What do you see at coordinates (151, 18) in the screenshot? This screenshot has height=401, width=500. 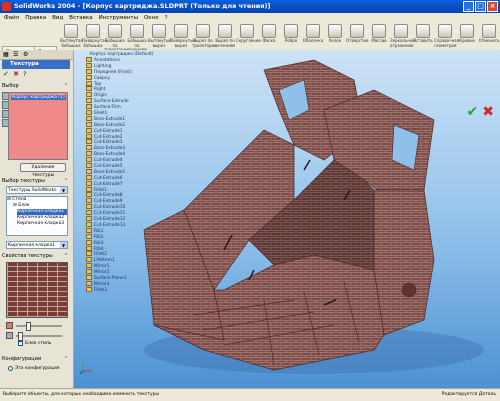 I see `menu-window: Окно` at bounding box center [151, 18].